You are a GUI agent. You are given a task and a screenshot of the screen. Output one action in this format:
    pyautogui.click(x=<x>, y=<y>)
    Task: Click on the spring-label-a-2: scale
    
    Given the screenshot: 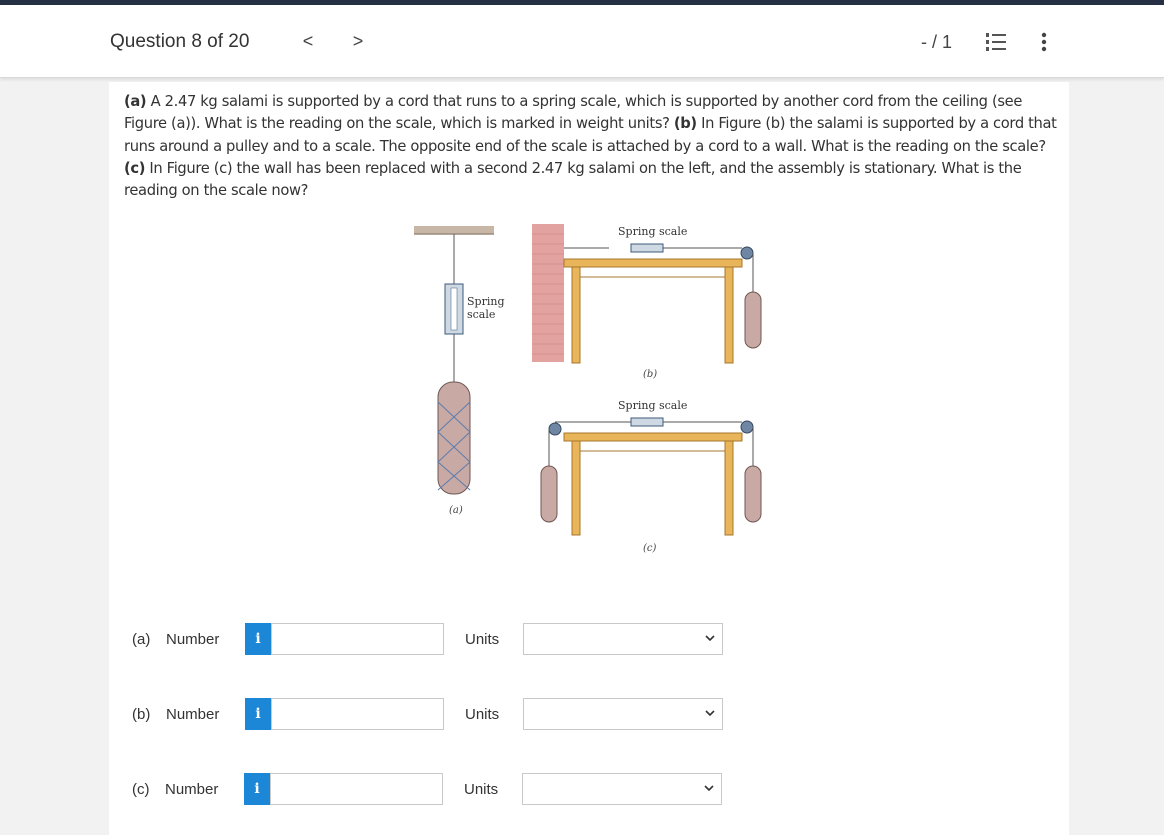 What is the action you would take?
    pyautogui.click(x=481, y=314)
    